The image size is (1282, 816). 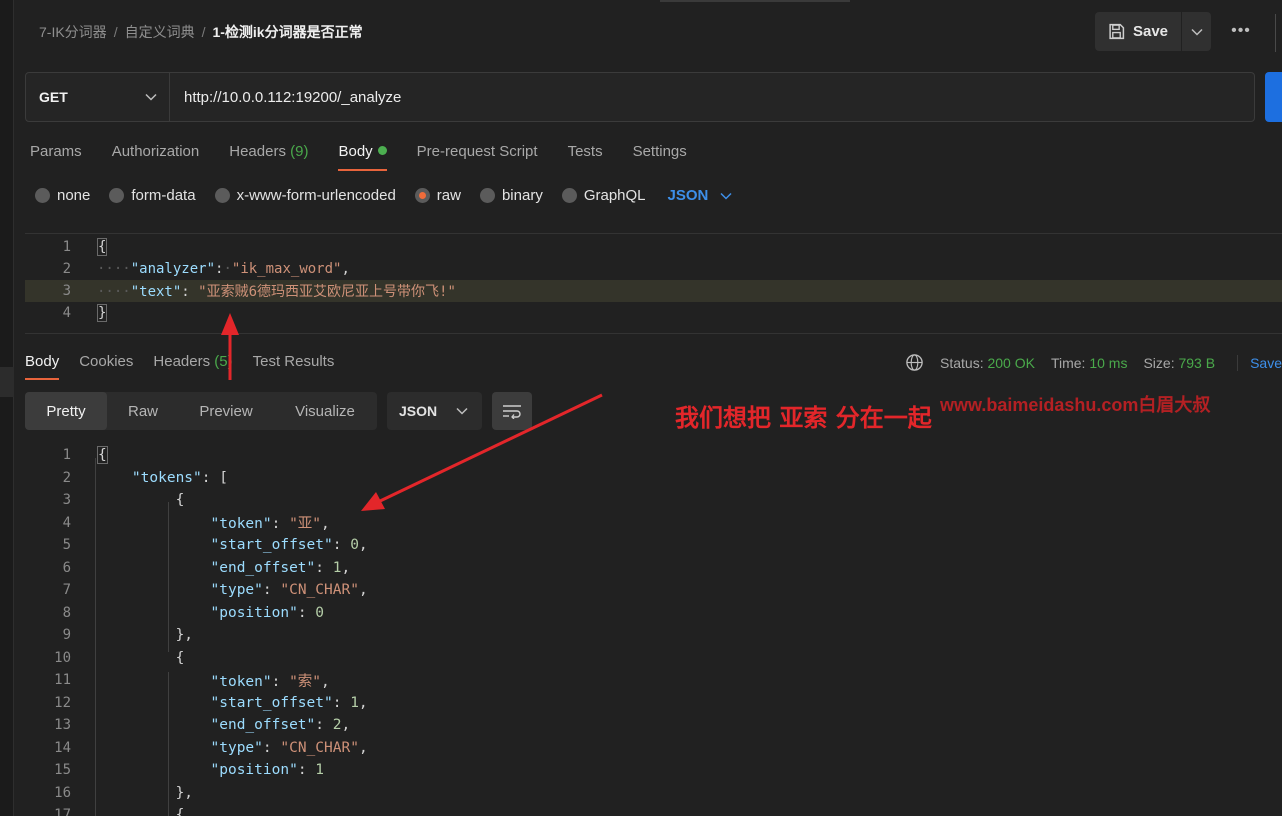 What do you see at coordinates (268, 158) in the screenshot?
I see `tab-headers: Headers (9)` at bounding box center [268, 158].